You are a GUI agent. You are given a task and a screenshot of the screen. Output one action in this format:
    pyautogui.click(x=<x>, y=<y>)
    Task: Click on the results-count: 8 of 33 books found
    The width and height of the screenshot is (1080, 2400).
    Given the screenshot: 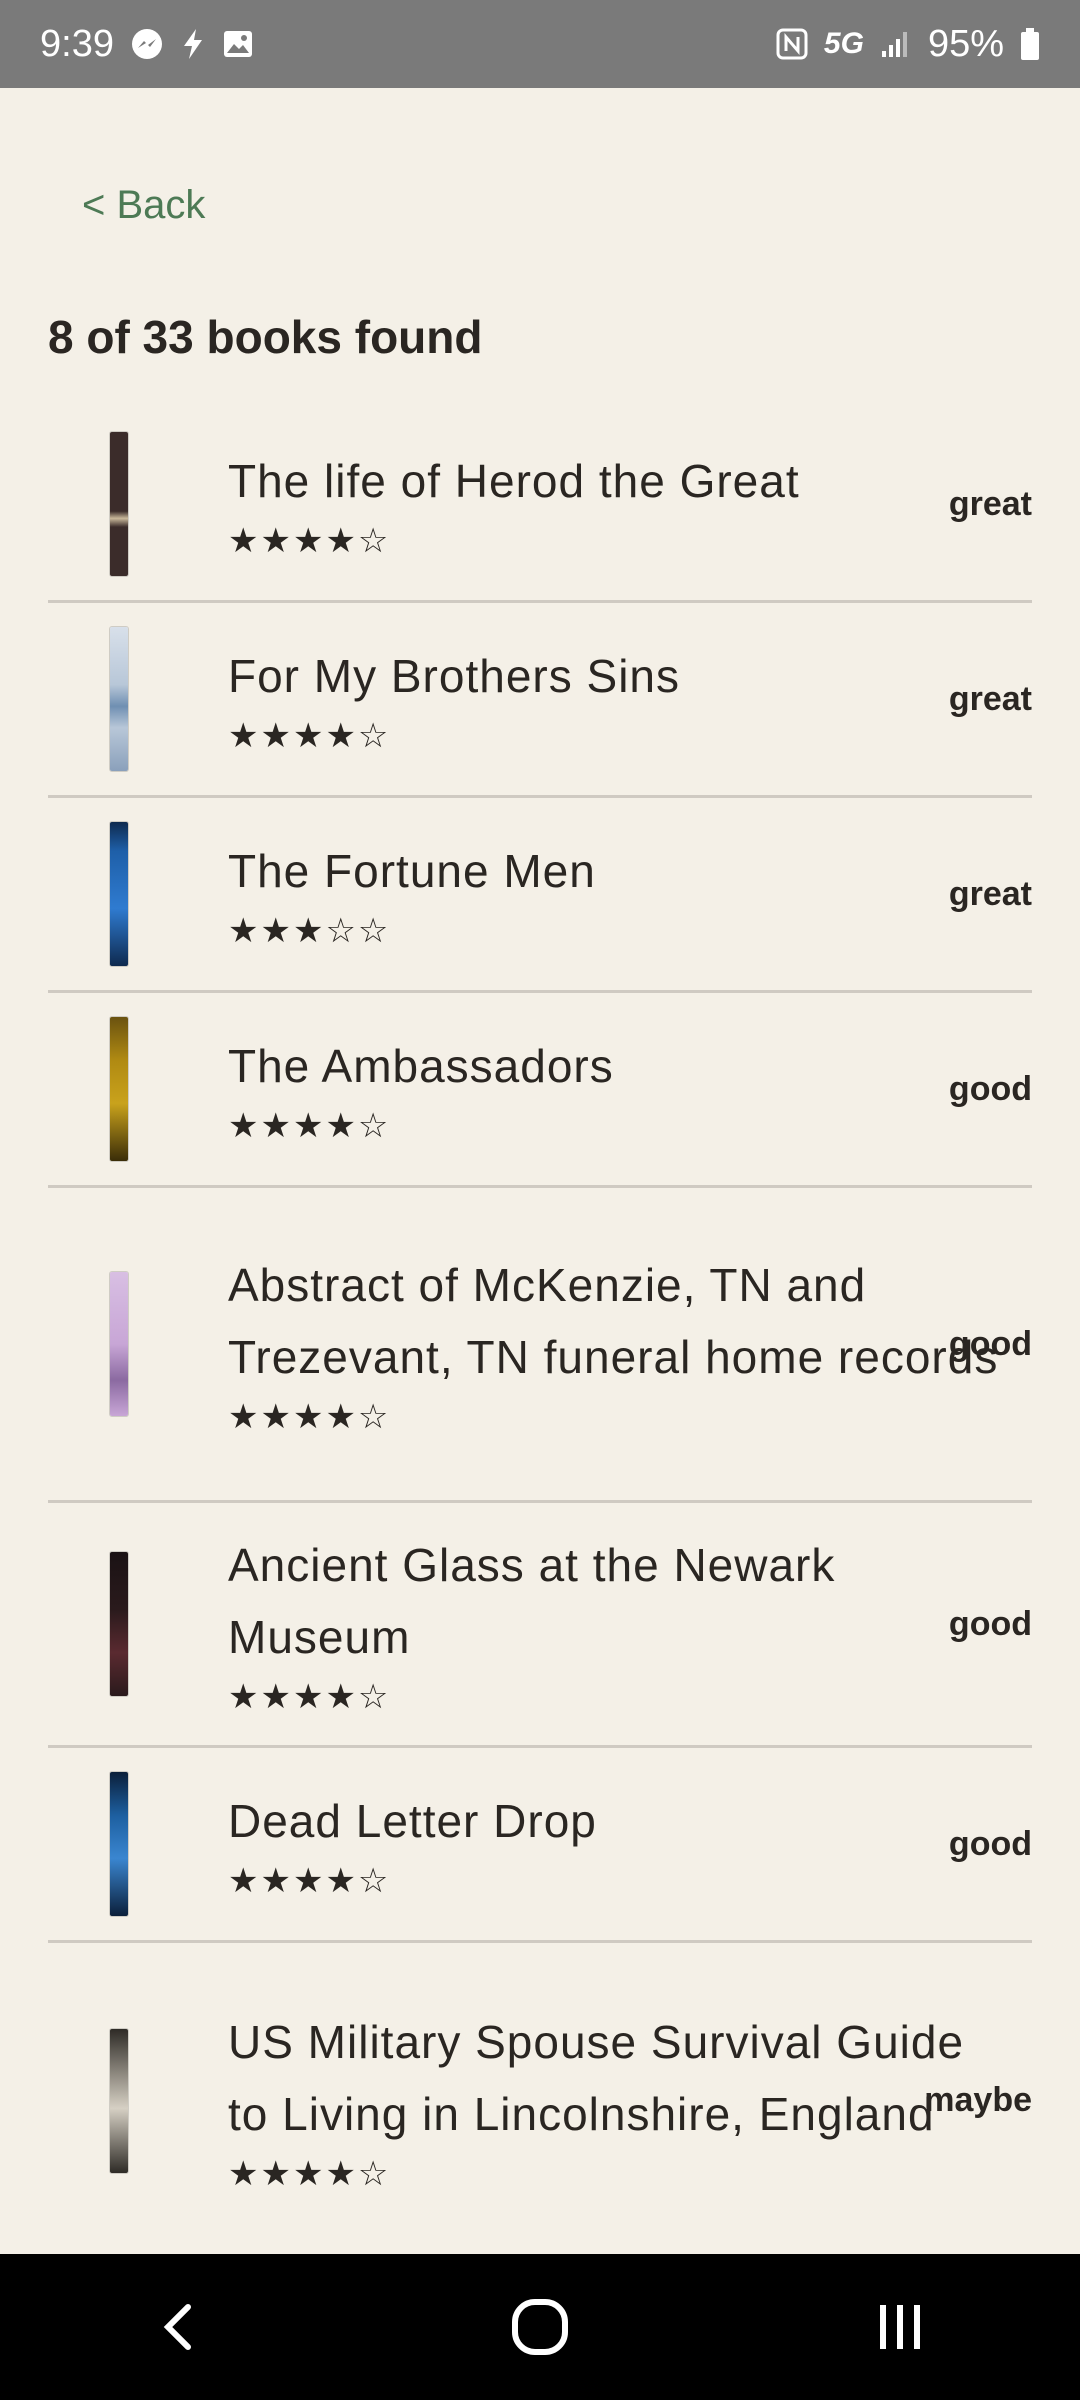 What is the action you would take?
    pyautogui.click(x=265, y=337)
    